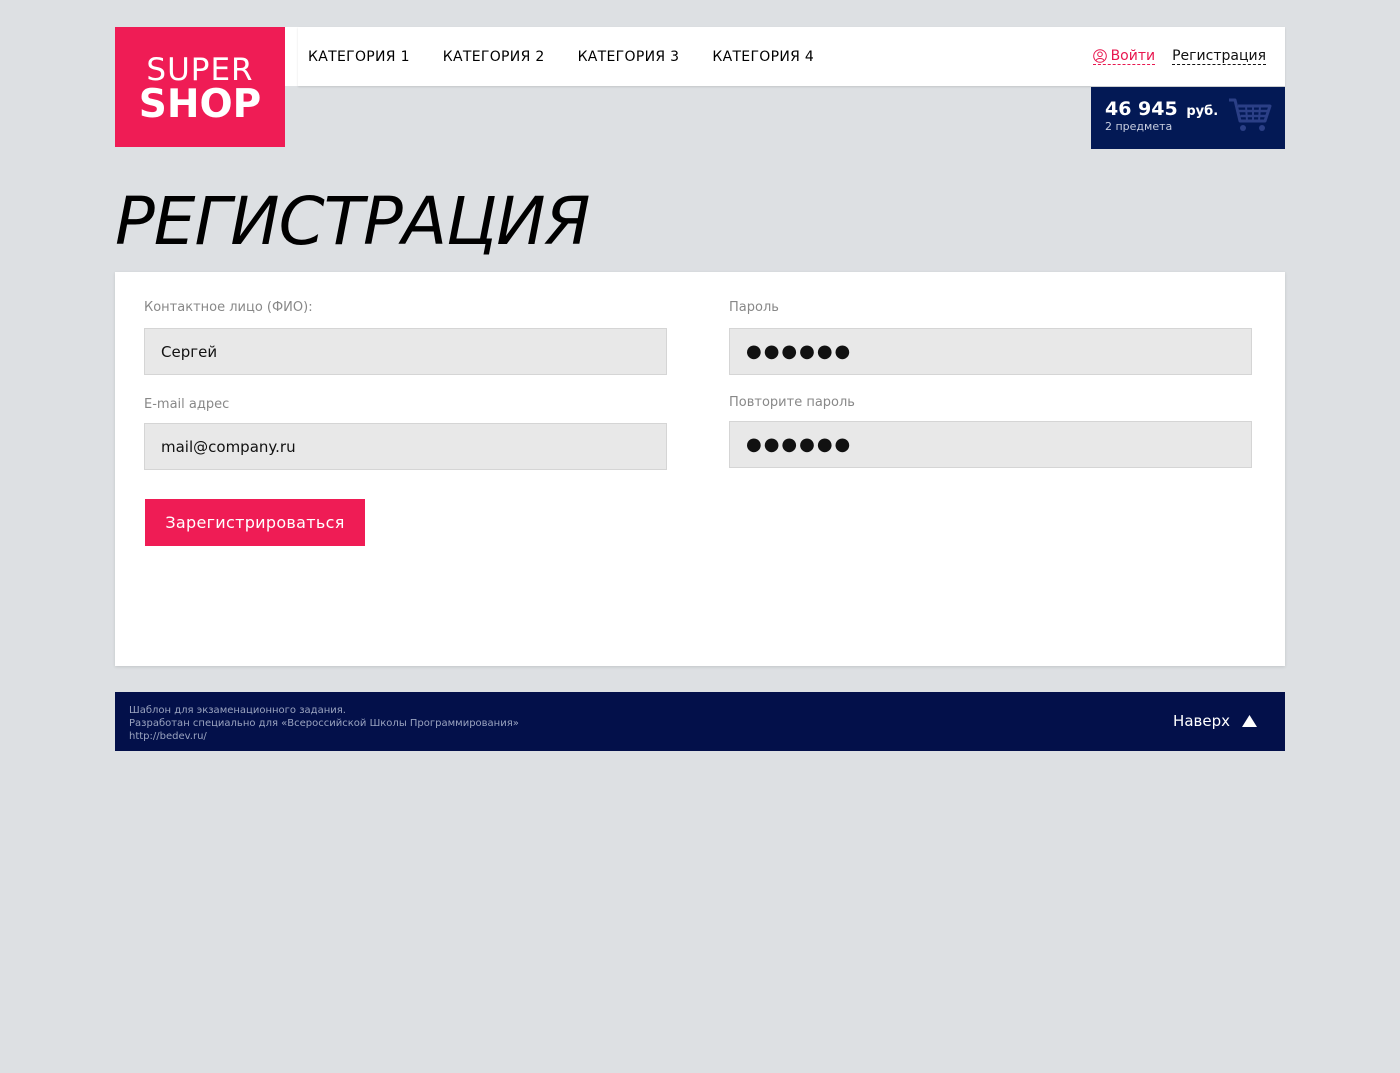  I want to click on nav-item-category-4: КАТЕГОРИЯ 4, so click(763, 57).